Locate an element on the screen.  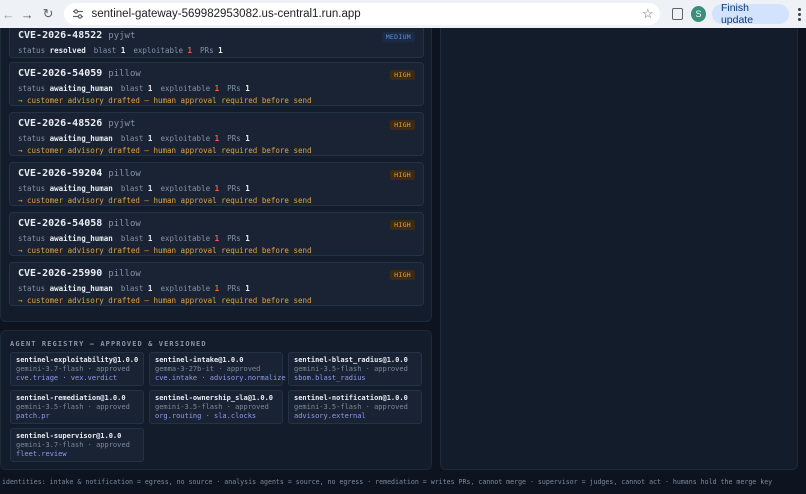
reload-icon: ↻ is located at coordinates (48, 14).